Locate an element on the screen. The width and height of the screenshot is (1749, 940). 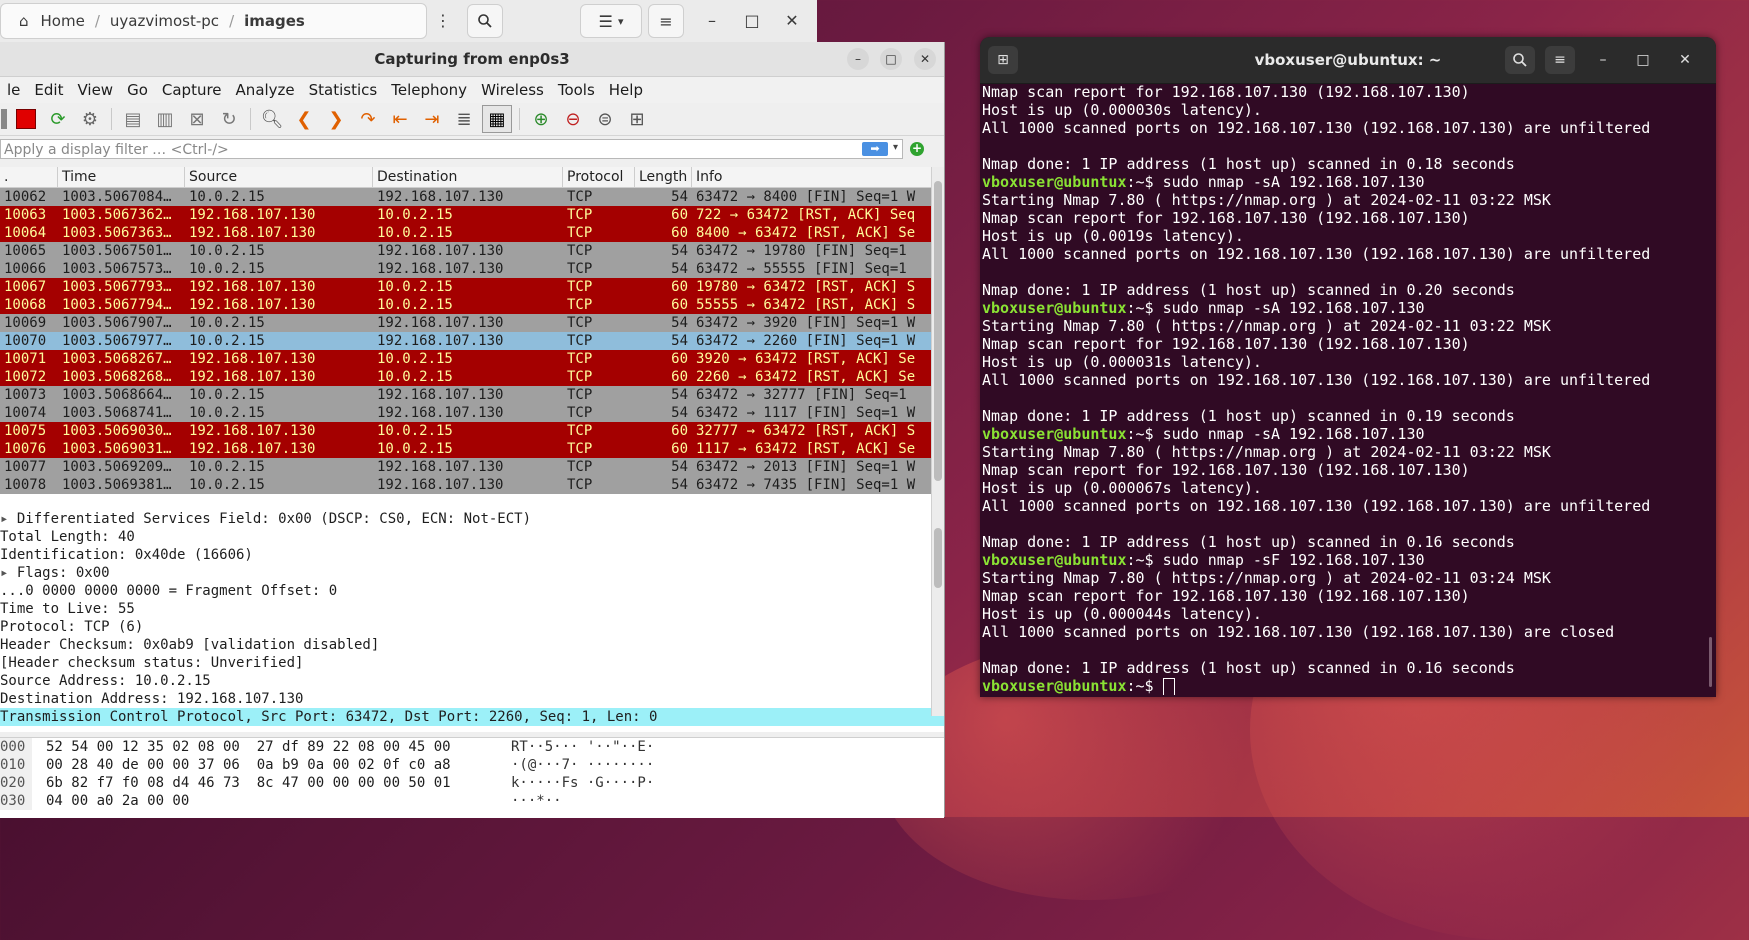
column-header: Info is located at coordinates (818, 177).